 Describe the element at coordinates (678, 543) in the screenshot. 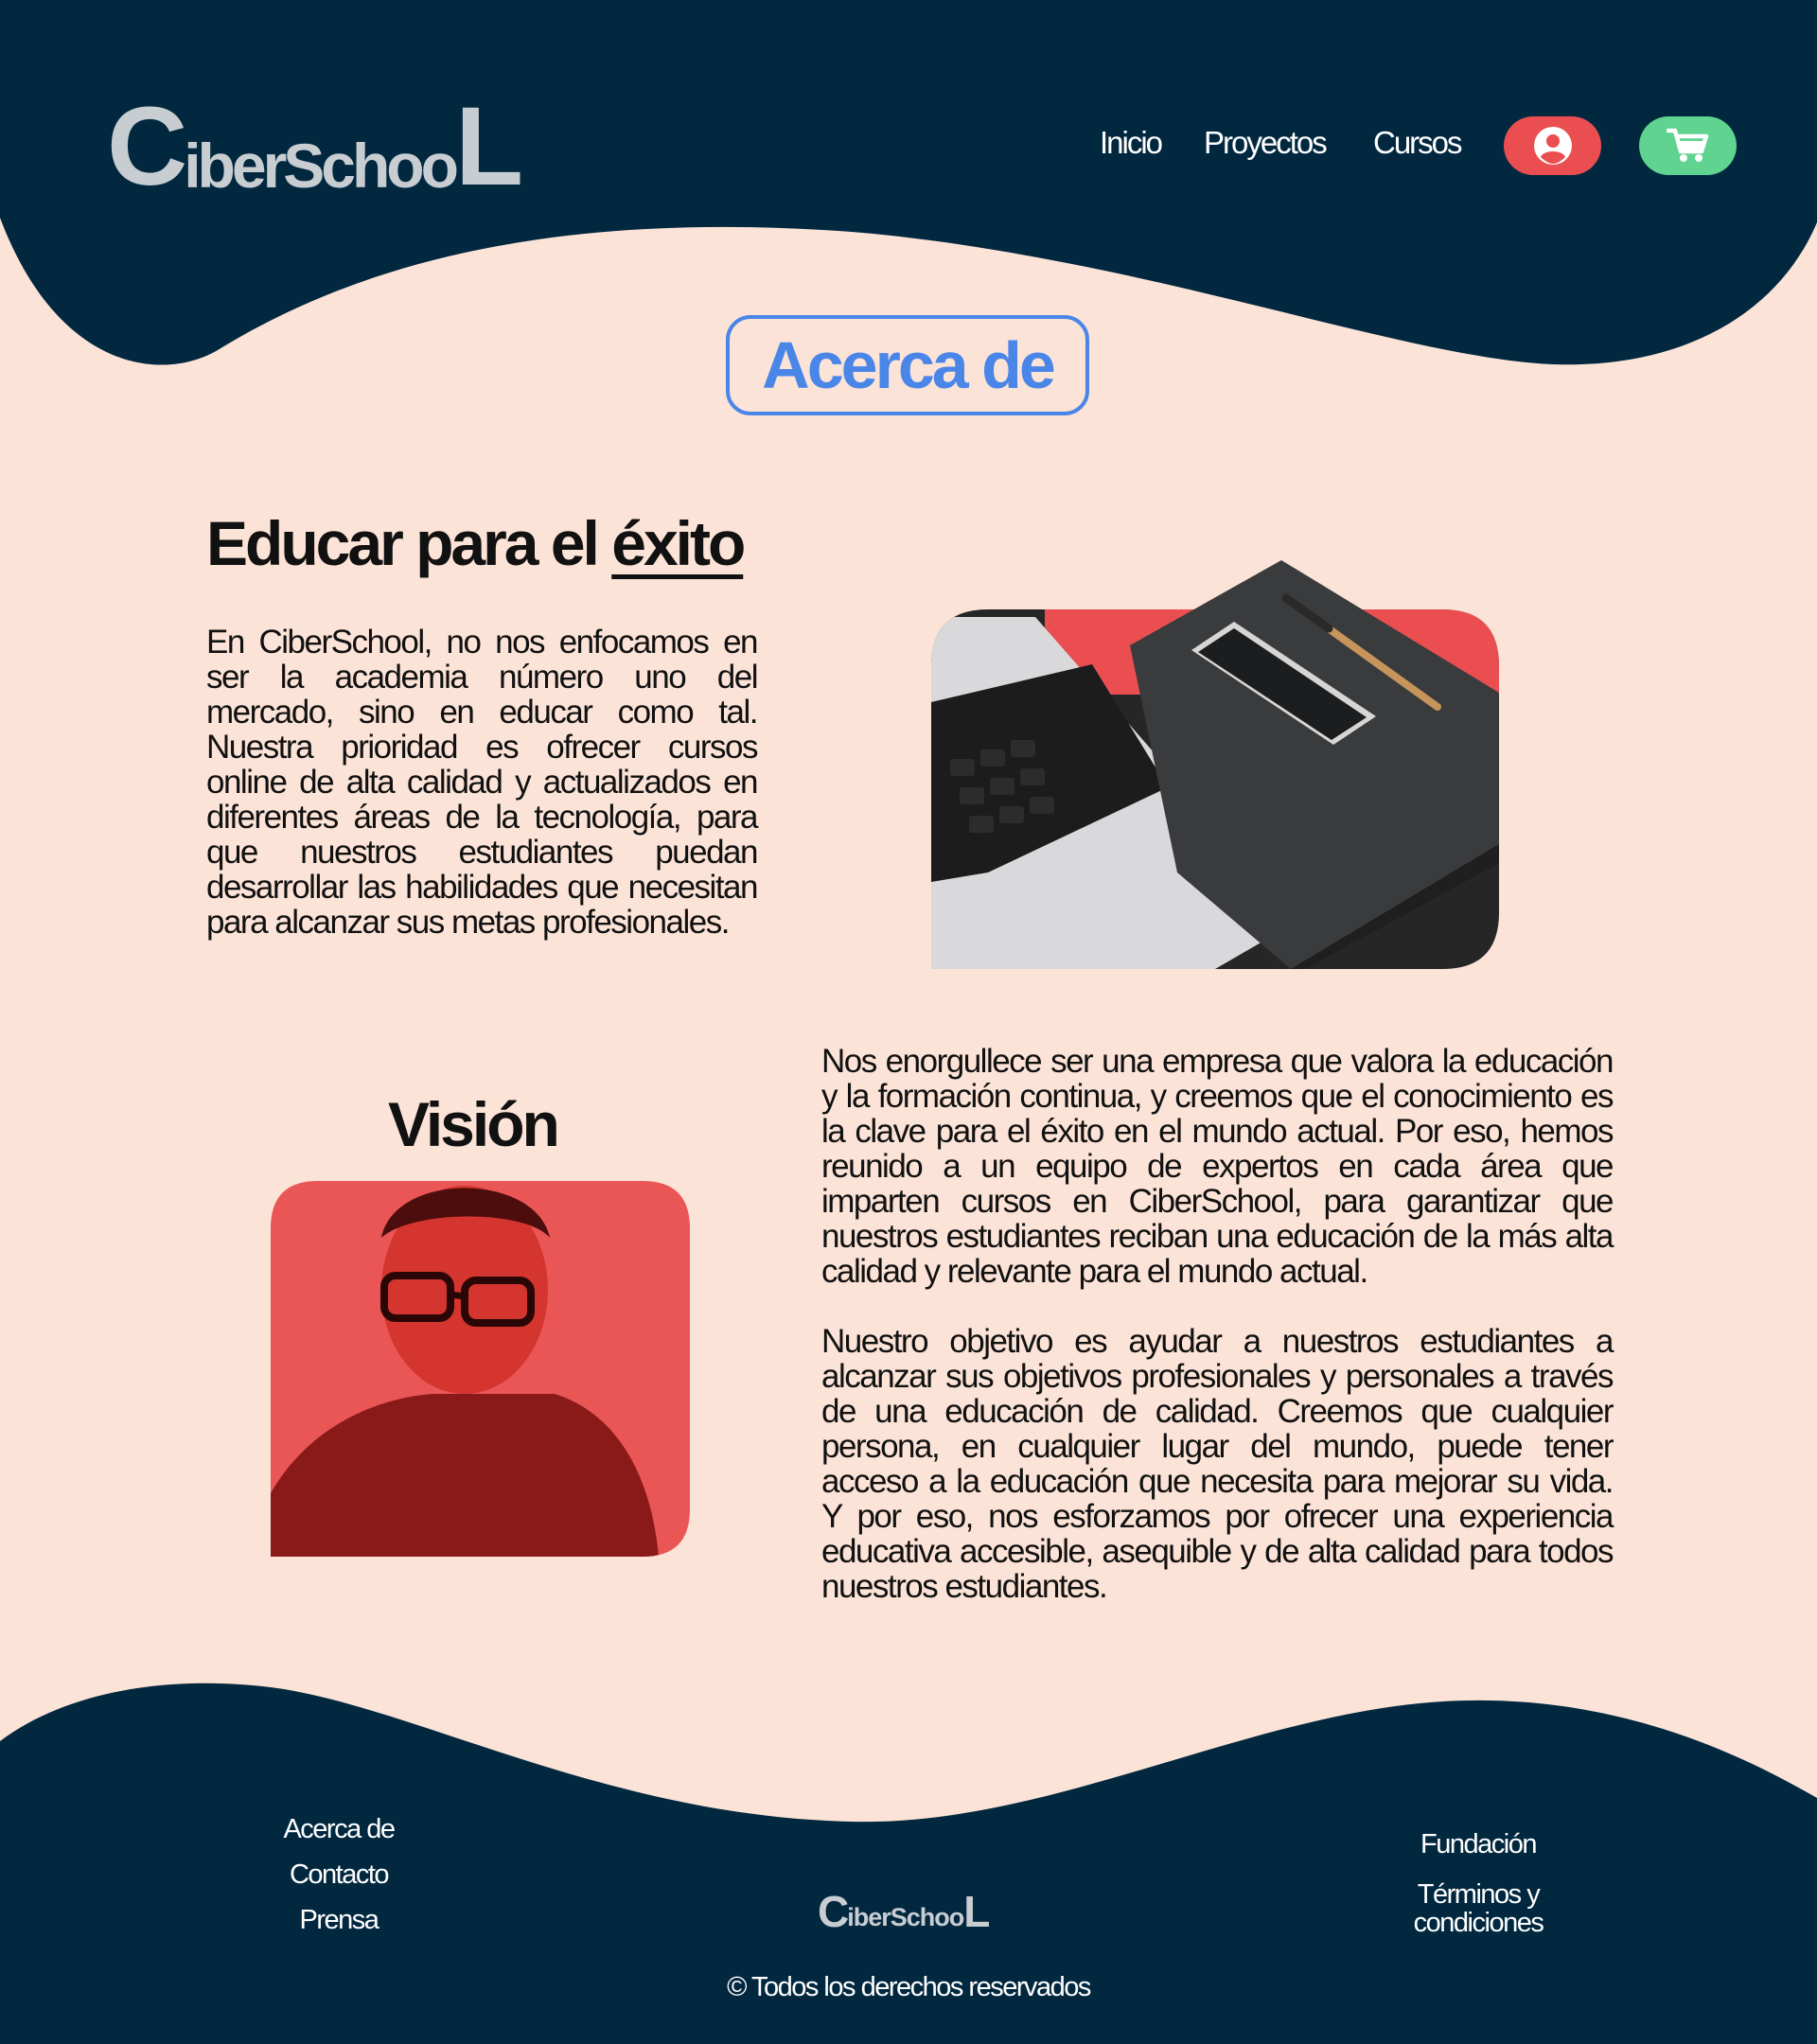

I see `about-heading-underlined: éxito` at that location.